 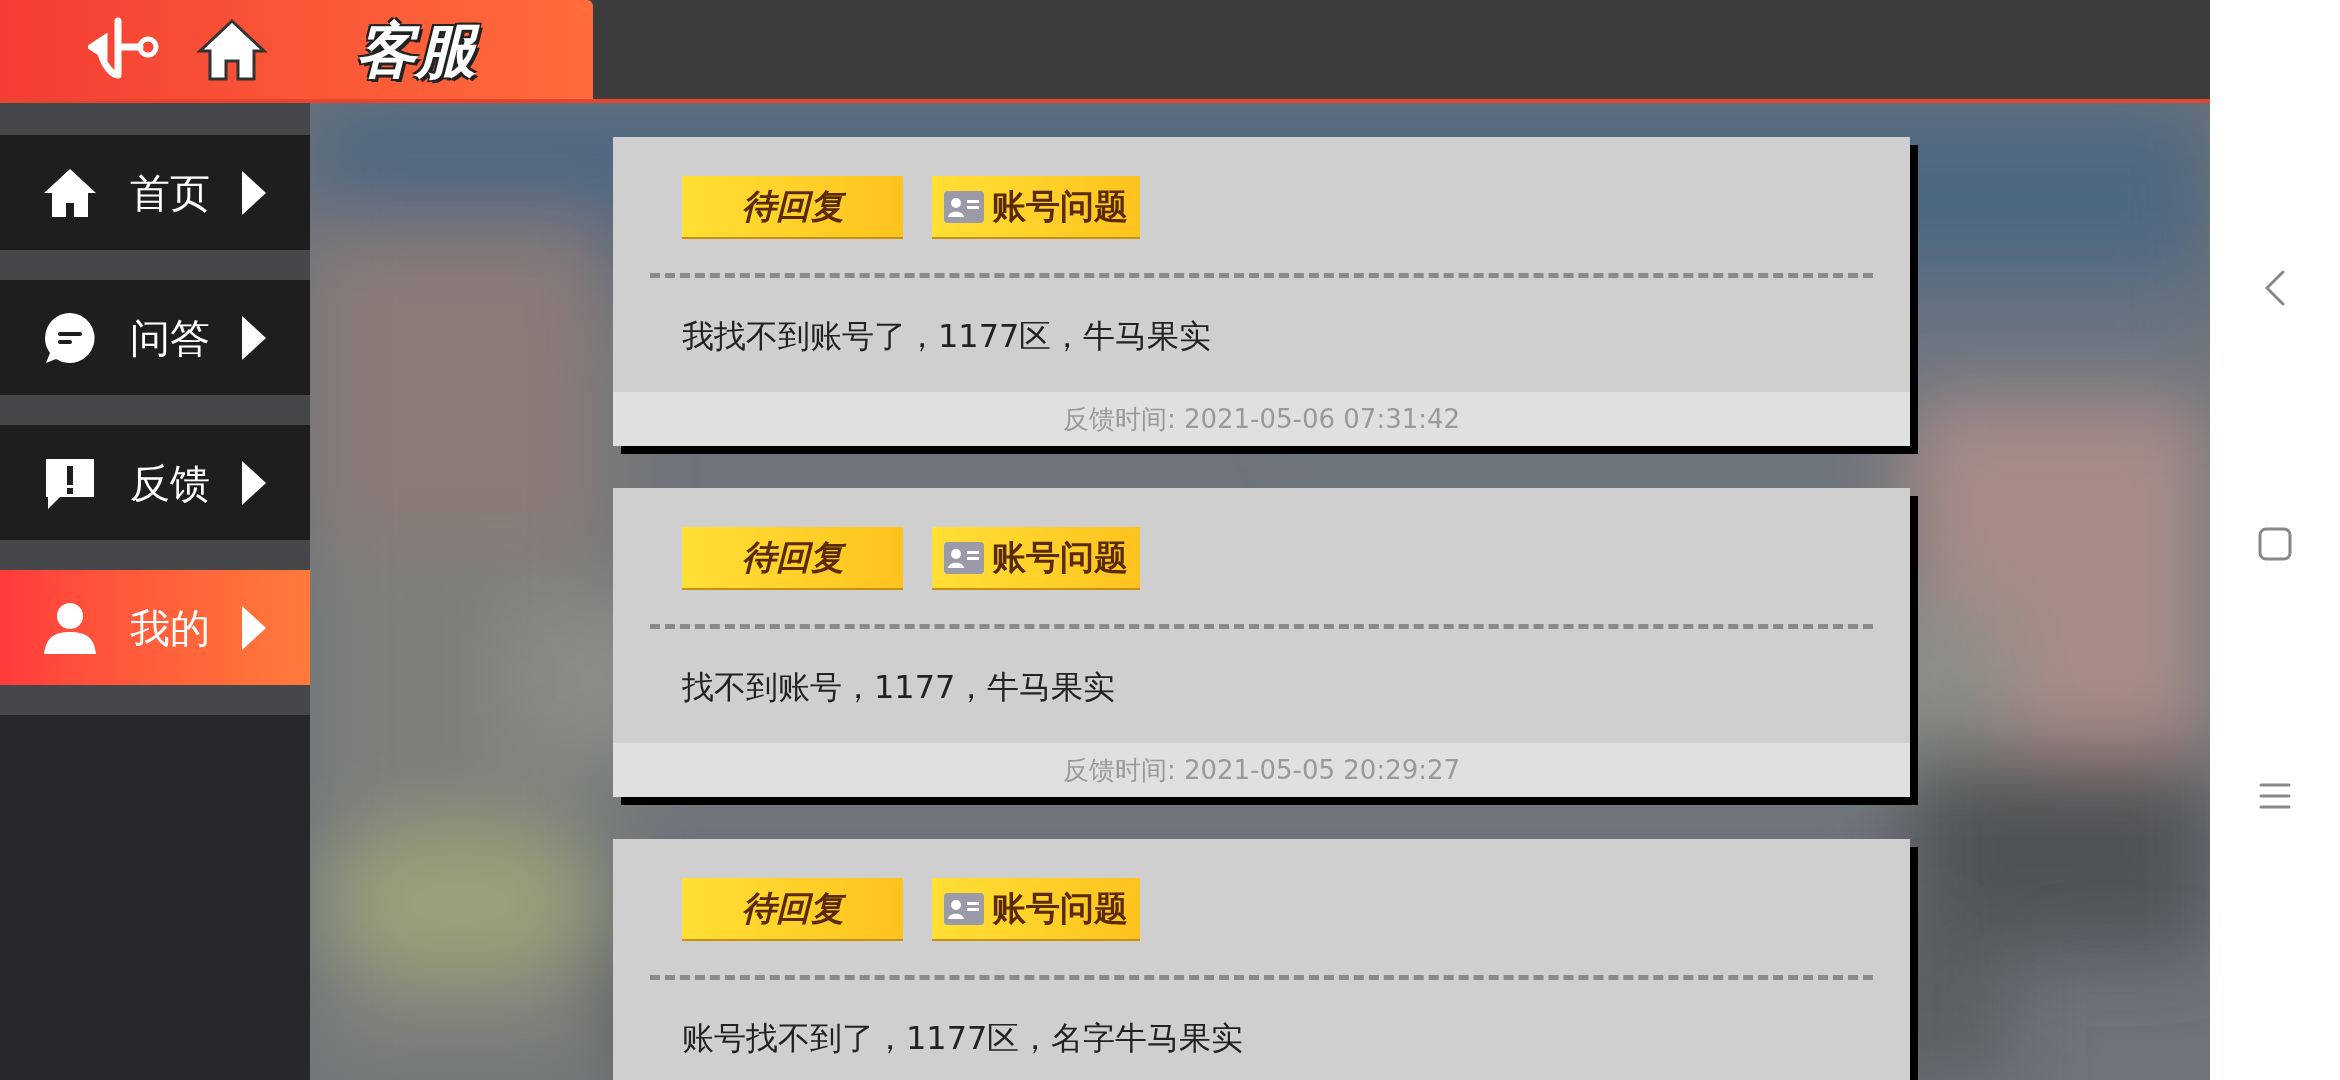 What do you see at coordinates (963, 1038) in the screenshot?
I see `message-text: 账号找不到了，1177区，名字牛马果实` at bounding box center [963, 1038].